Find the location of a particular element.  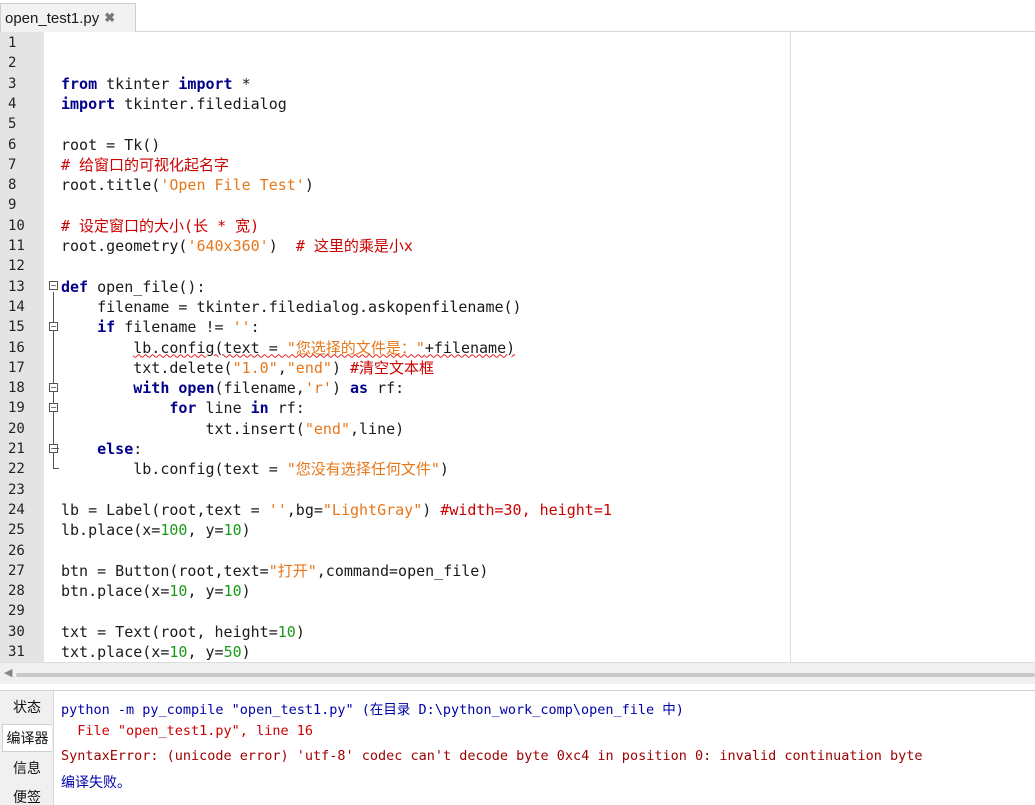

code-token: root.title( is located at coordinates (111, 185).